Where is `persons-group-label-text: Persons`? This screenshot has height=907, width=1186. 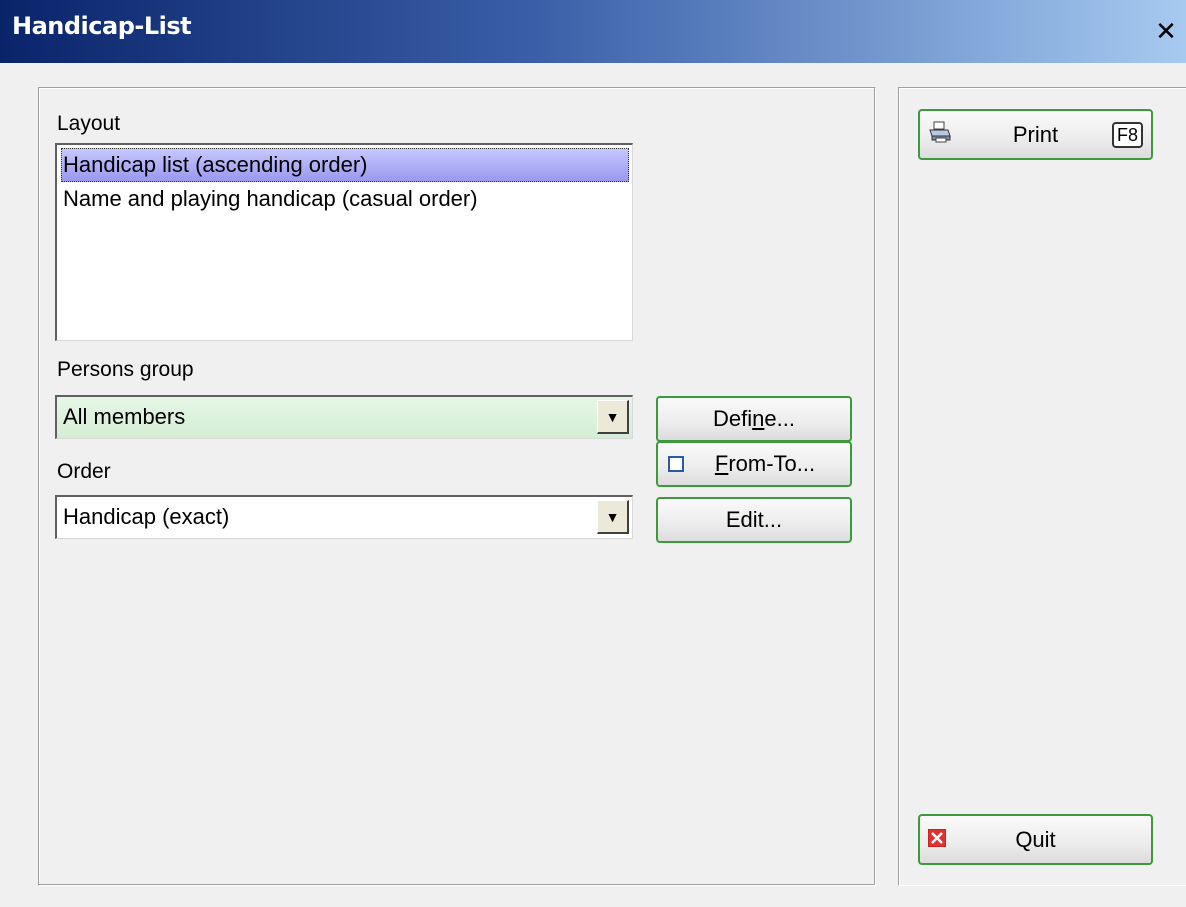
persons-group-label-text: Persons is located at coordinates (98, 369).